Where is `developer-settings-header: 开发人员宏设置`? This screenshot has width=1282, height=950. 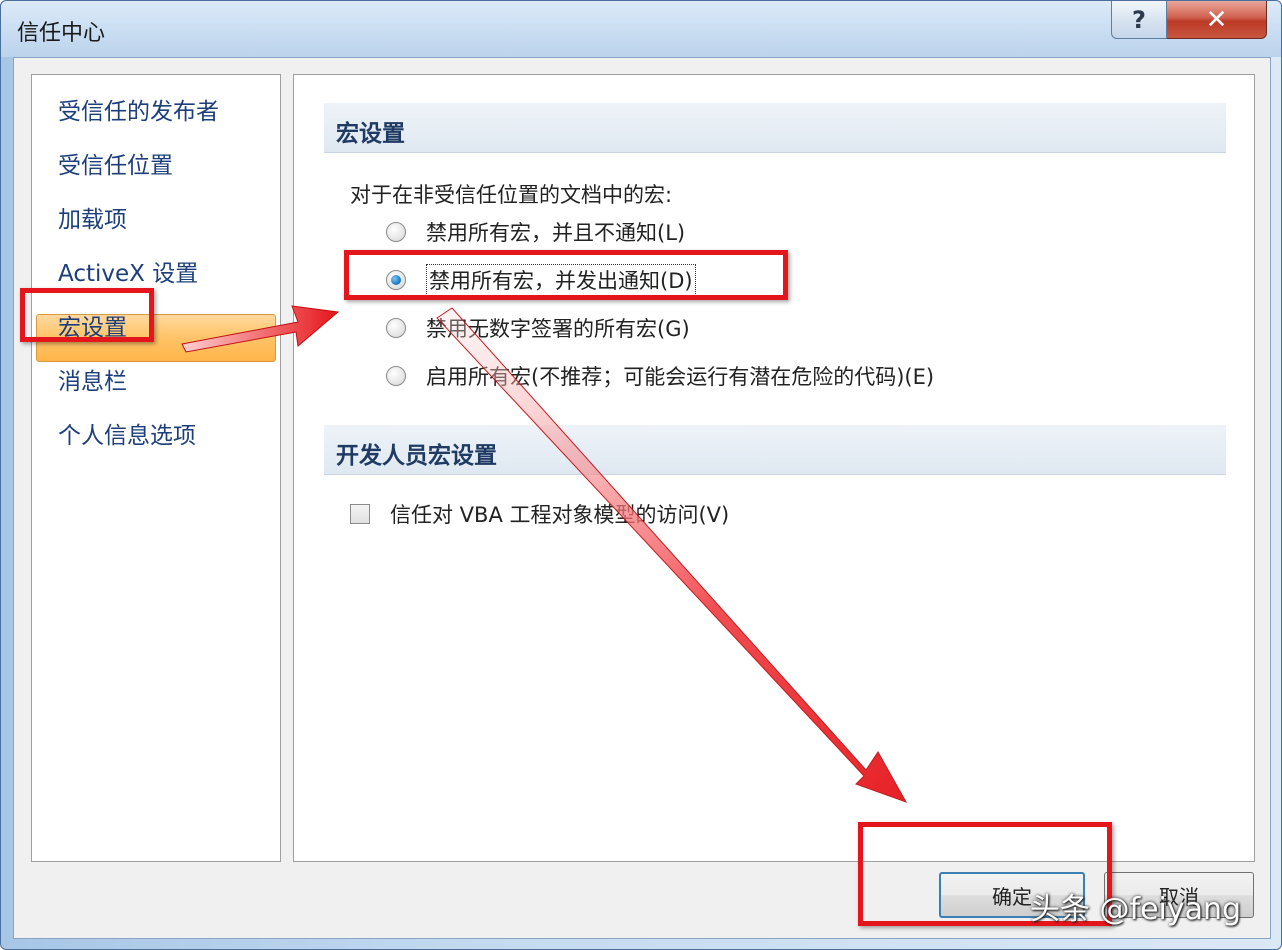
developer-settings-header: 开发人员宏设置 is located at coordinates (775, 450).